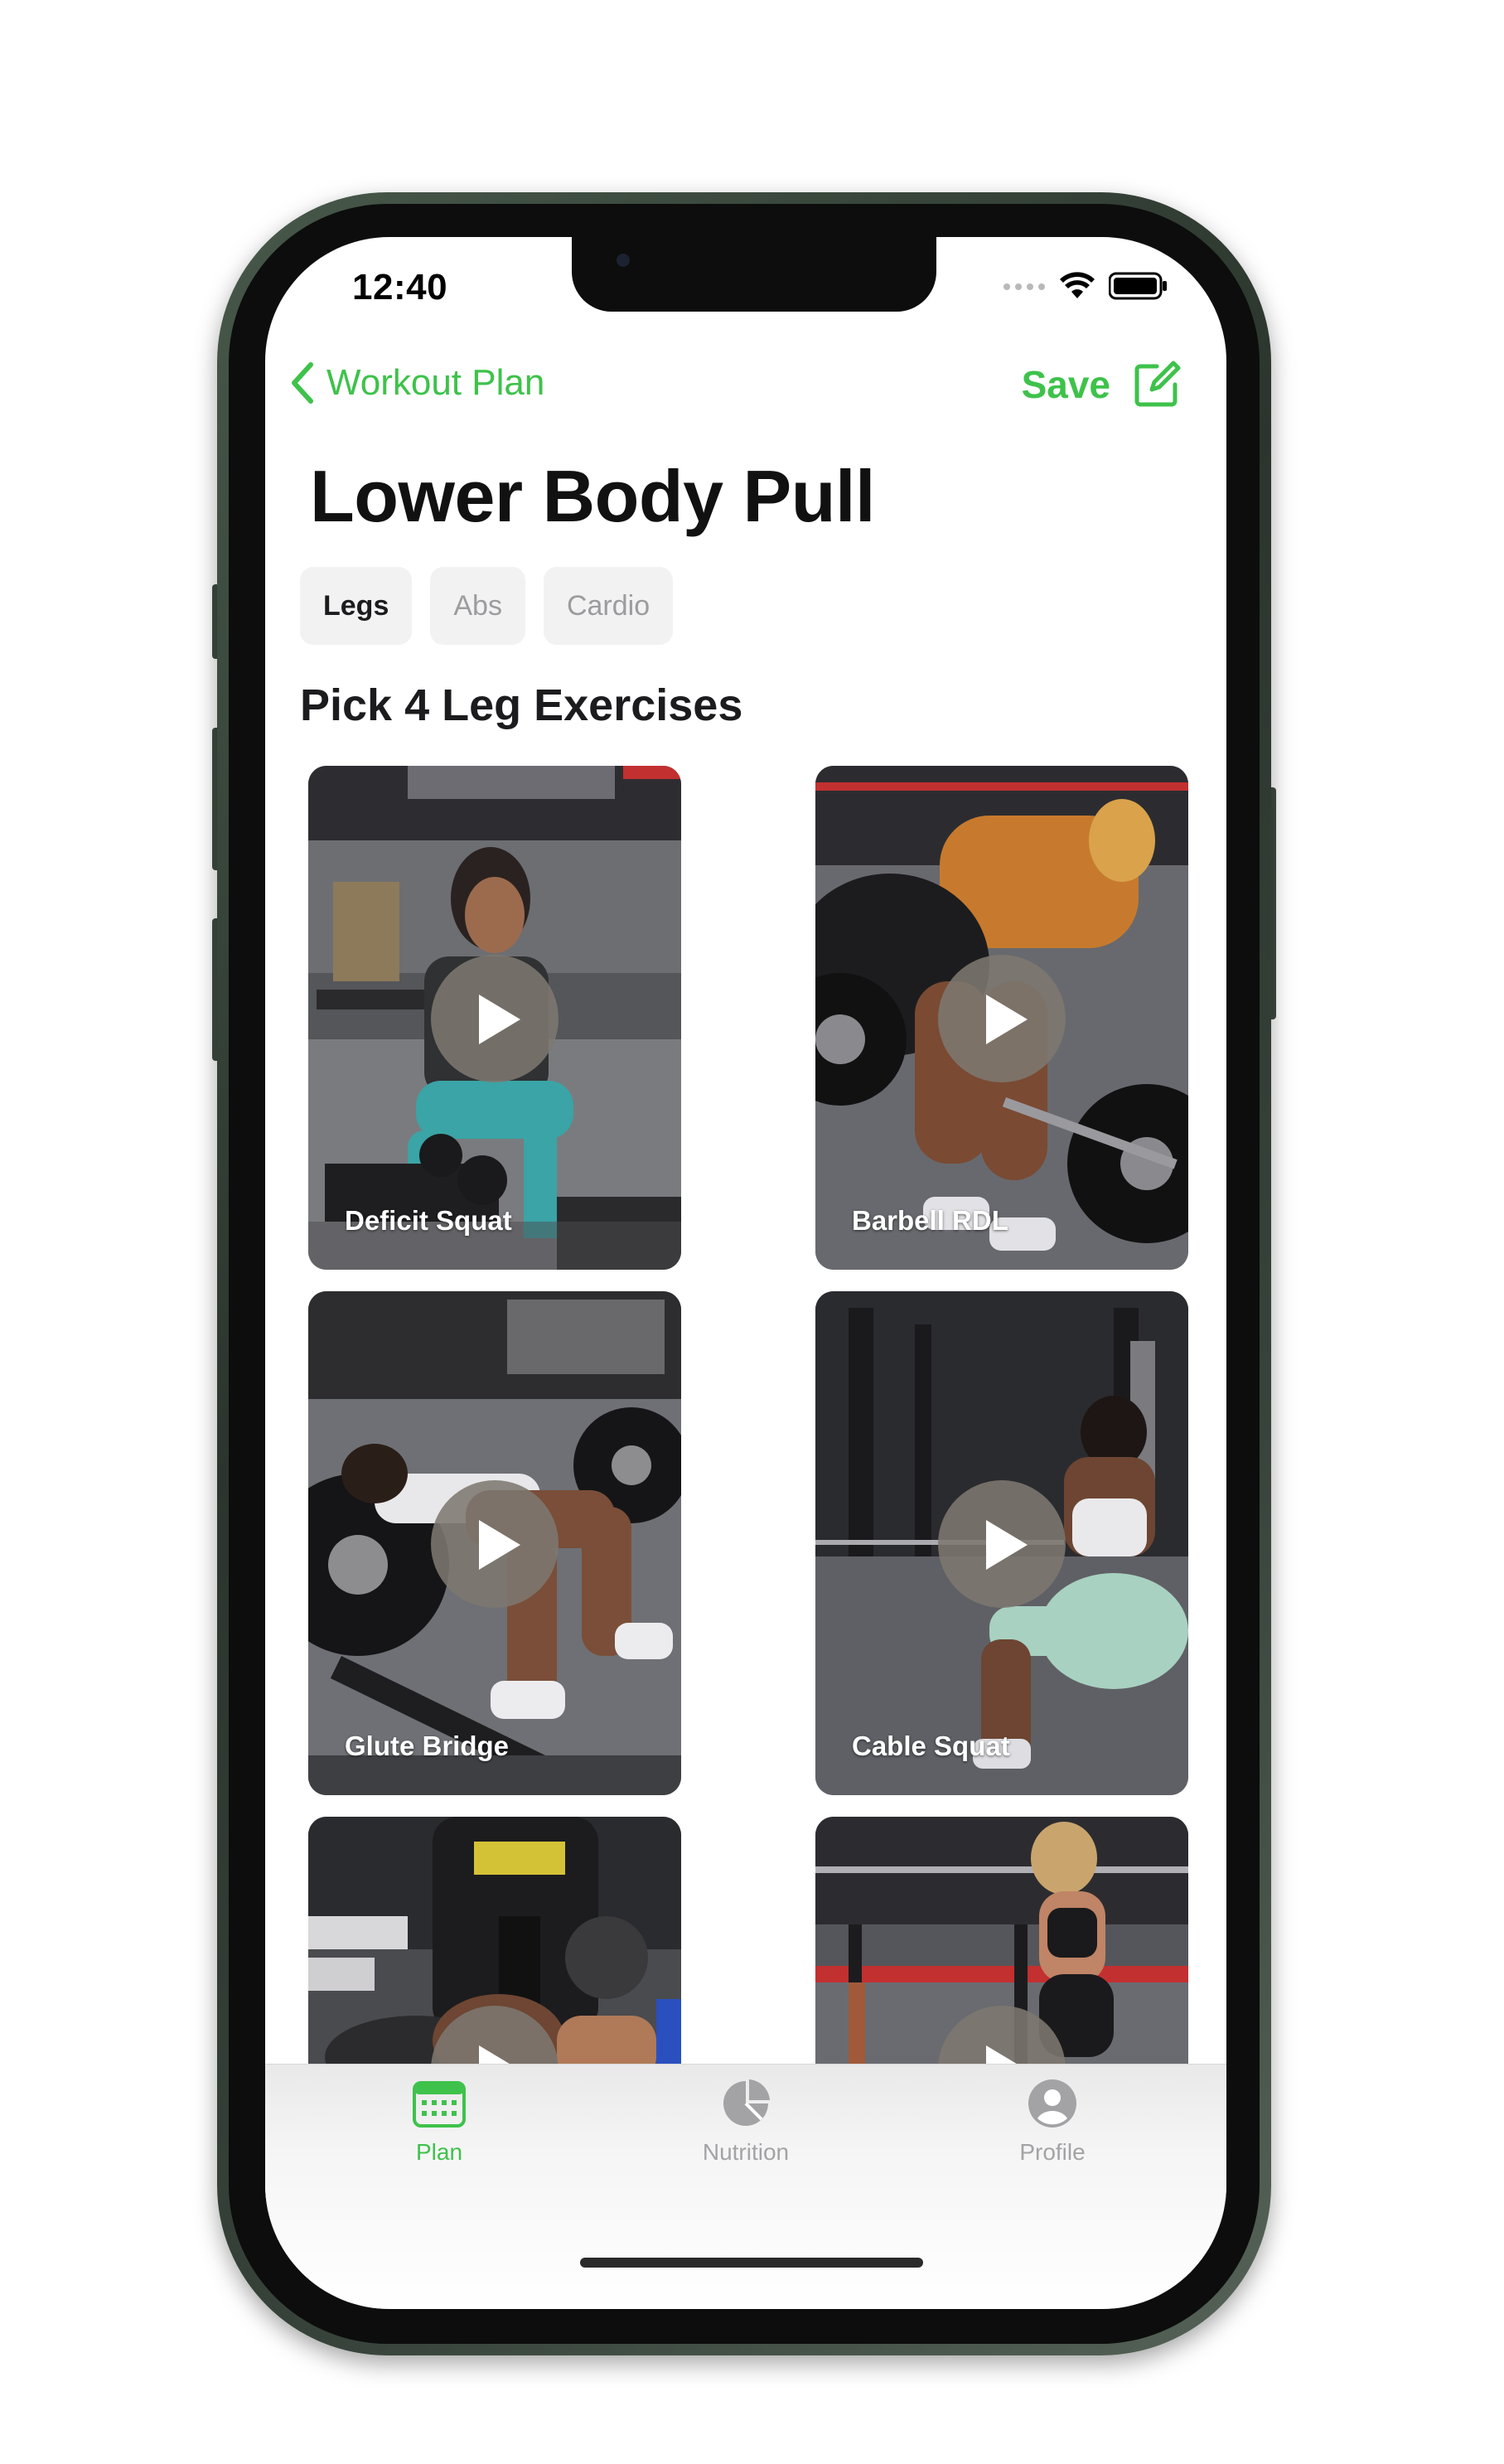  Describe the element at coordinates (608, 606) in the screenshot. I see `chip-cardio: Cardio` at that location.